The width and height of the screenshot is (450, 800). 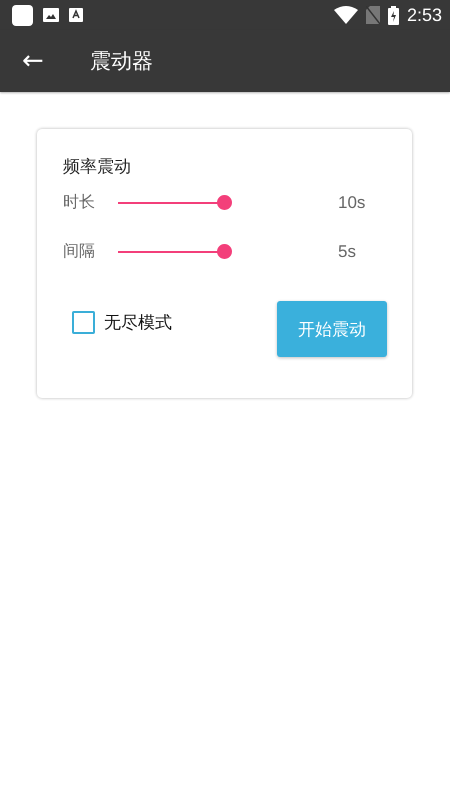 I want to click on slider-value: 10s, so click(x=352, y=202).